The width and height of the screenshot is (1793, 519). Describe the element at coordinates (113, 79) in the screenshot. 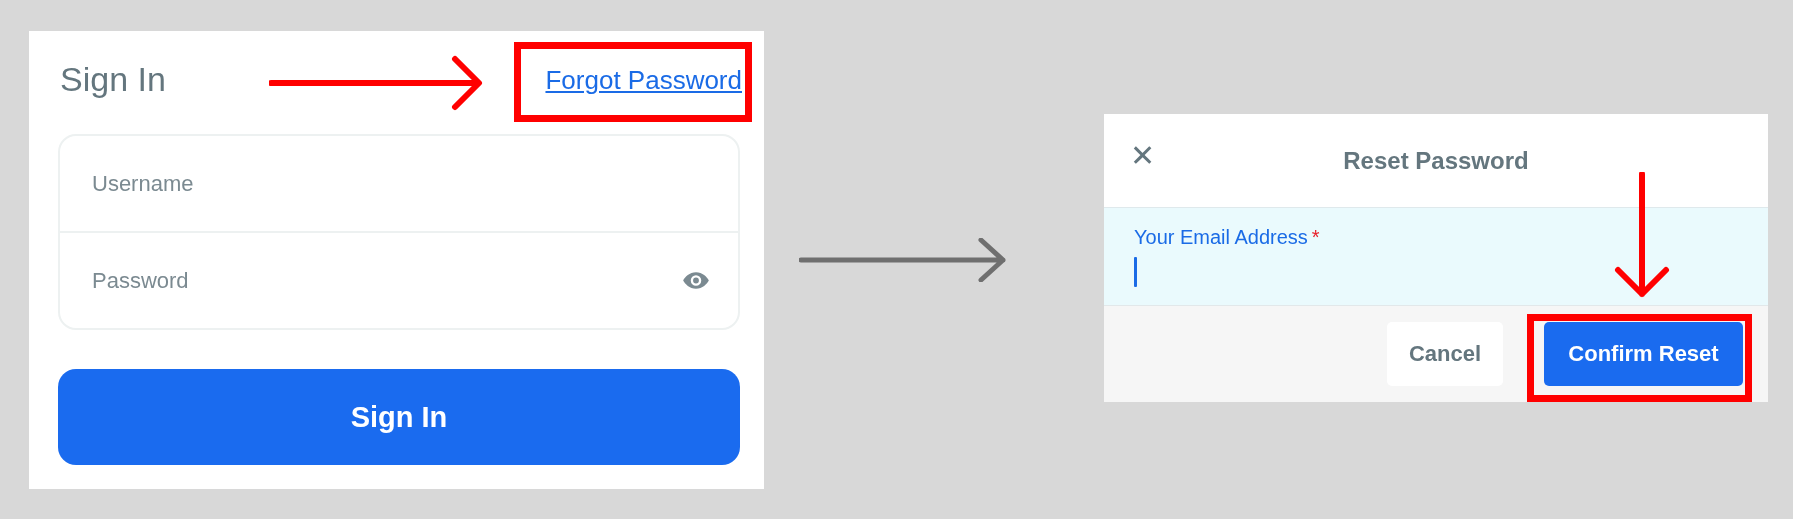

I see `sign-in-title: Sign In` at that location.